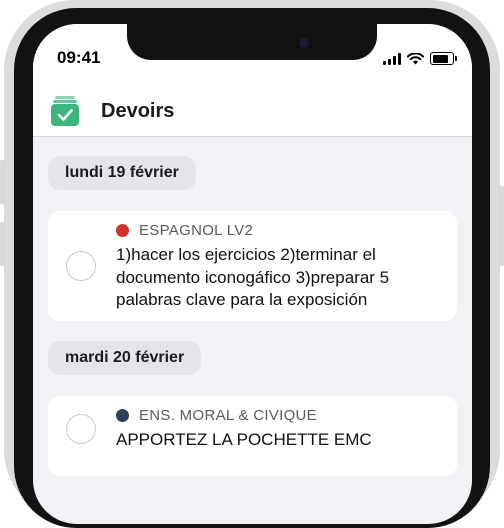 The image size is (504, 528). Describe the element at coordinates (125, 358) in the screenshot. I see `day-header: mardi 20 février` at that location.